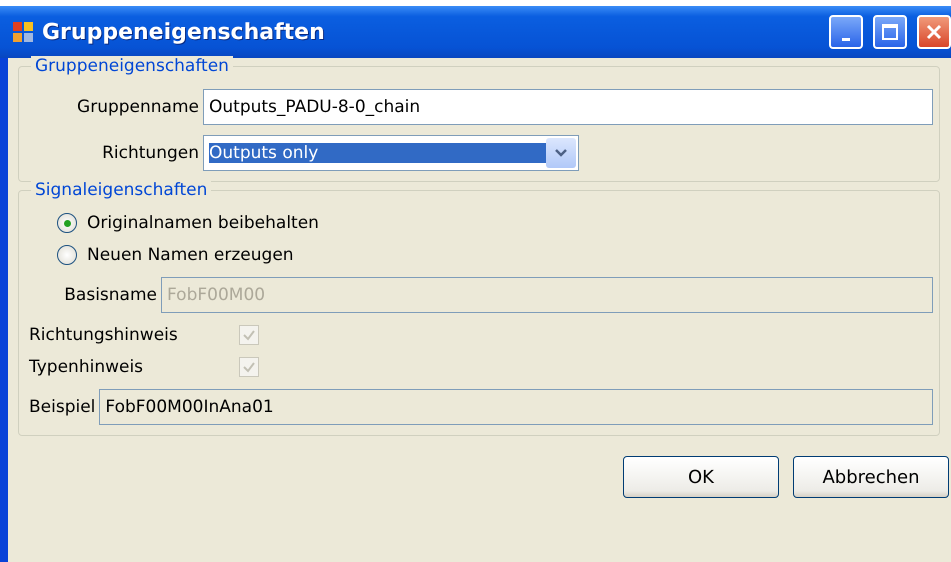 Image resolution: width=951 pixels, height=562 pixels. Describe the element at coordinates (481, 223) in the screenshot. I see `radio-option: Originalnamen beibehalten` at that location.